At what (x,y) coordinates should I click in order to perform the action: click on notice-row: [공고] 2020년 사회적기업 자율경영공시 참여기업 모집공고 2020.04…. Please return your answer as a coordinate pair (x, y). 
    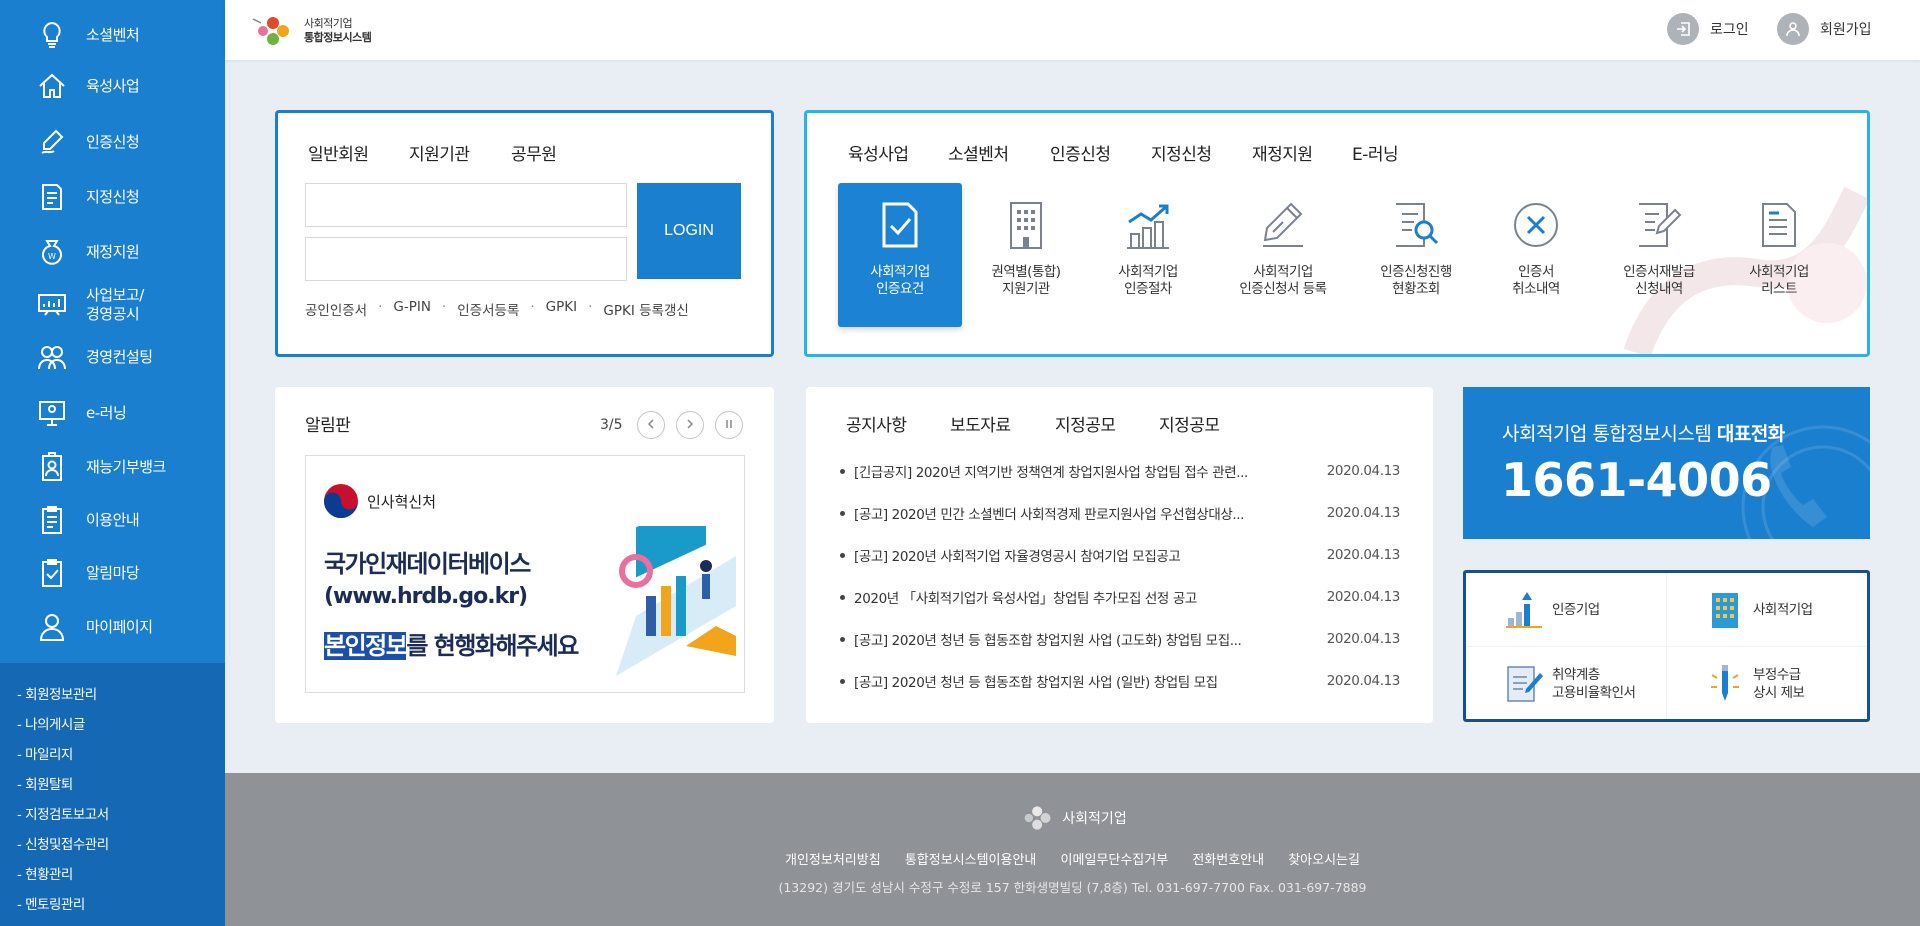
    Looking at the image, I should click on (1120, 555).